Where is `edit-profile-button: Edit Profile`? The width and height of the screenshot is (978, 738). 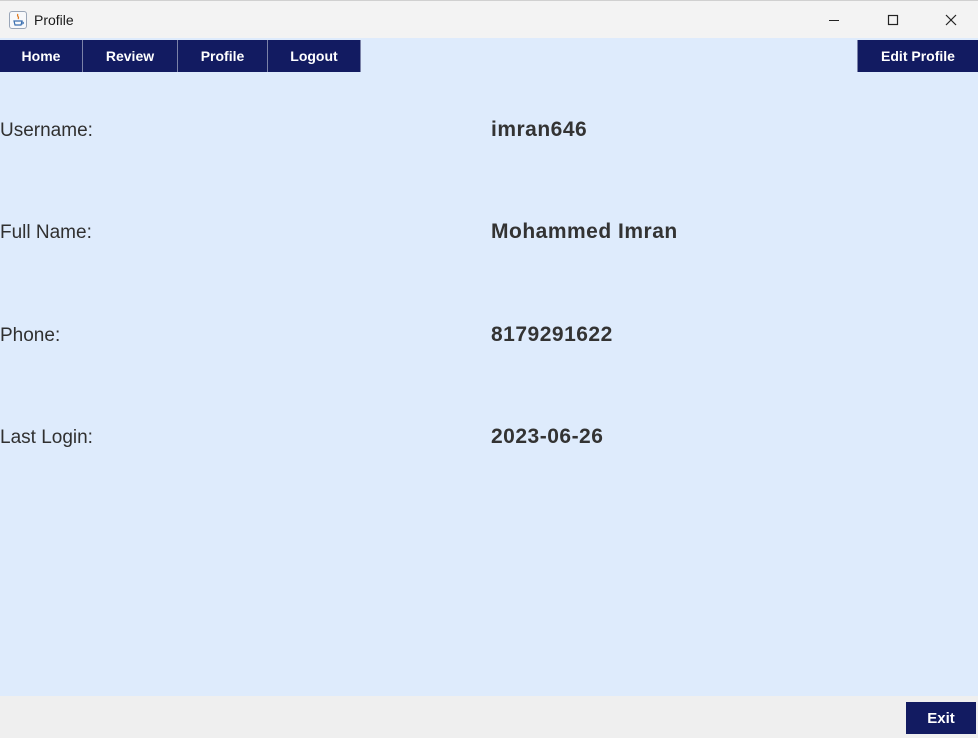
edit-profile-button: Edit Profile is located at coordinates (917, 56).